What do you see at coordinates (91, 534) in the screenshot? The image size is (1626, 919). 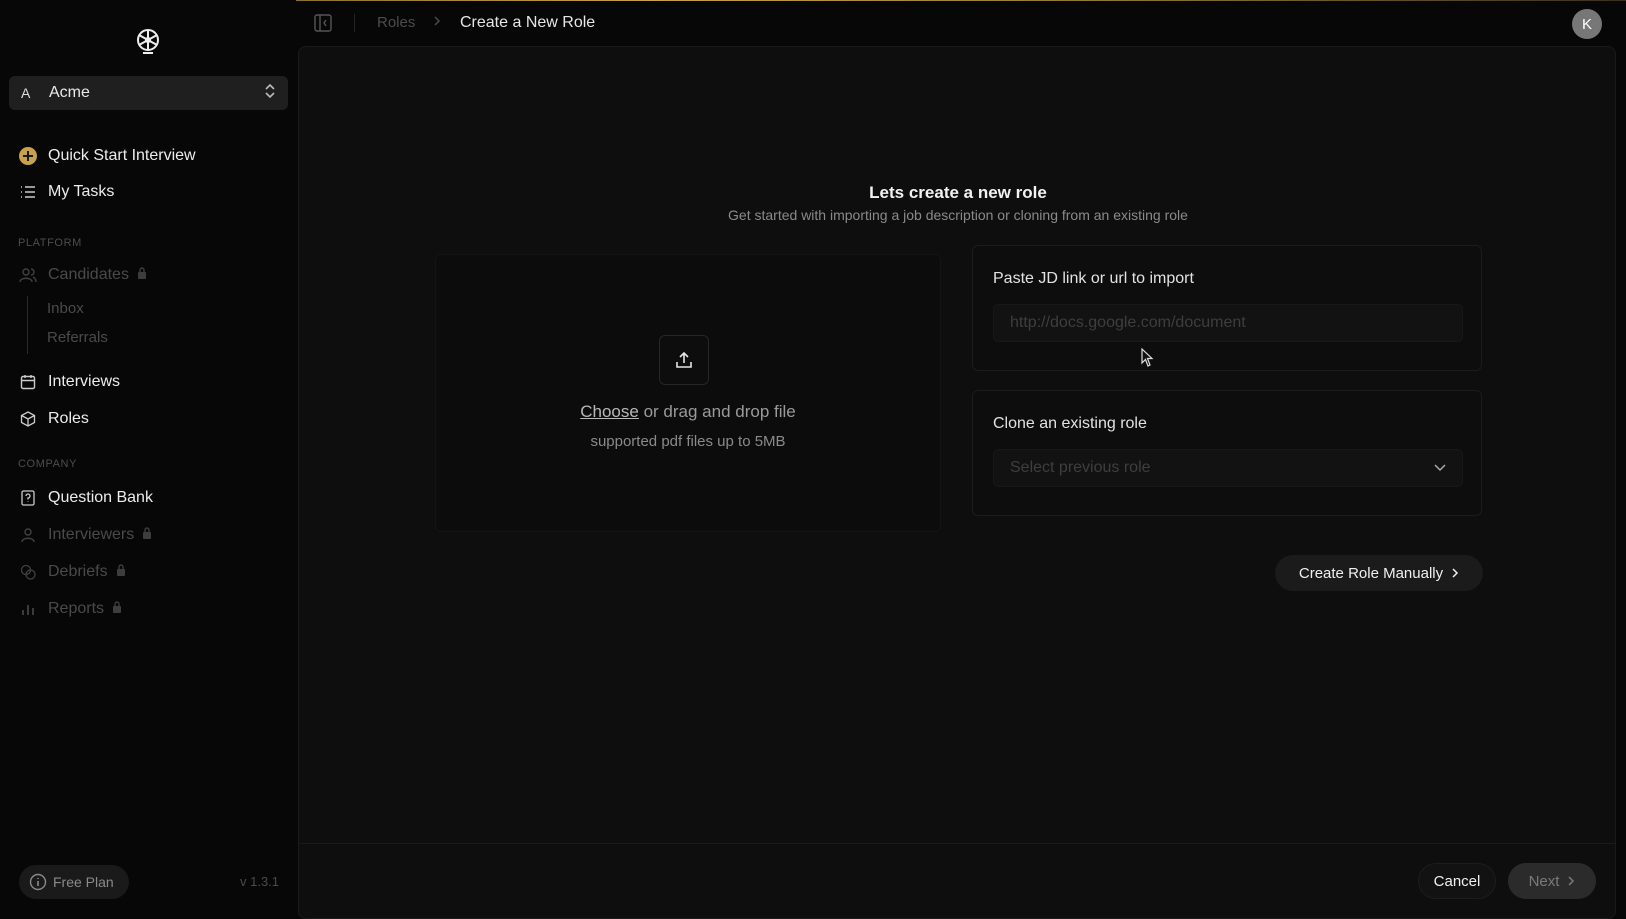 I see `sidebar-item-label: Interviewers` at bounding box center [91, 534].